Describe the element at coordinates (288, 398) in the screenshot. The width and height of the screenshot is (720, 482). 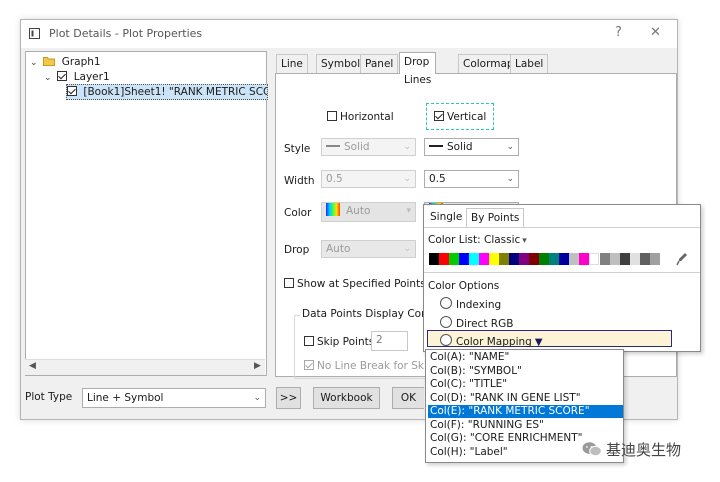
I see `expand-button: >>` at that location.